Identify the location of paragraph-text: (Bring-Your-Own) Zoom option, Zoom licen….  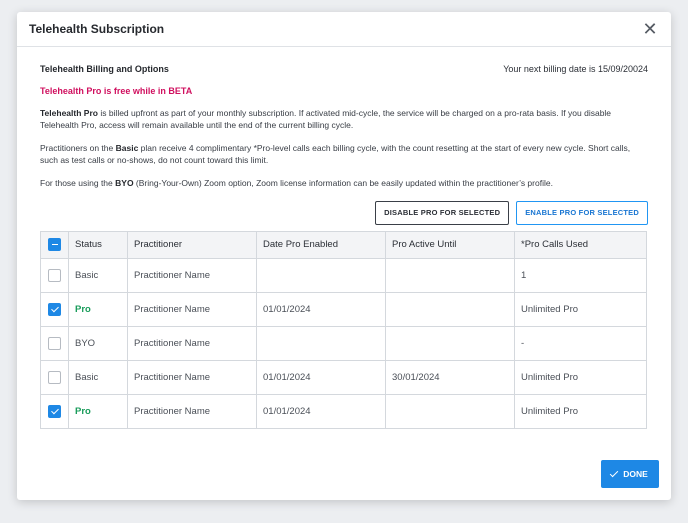
(343, 183).